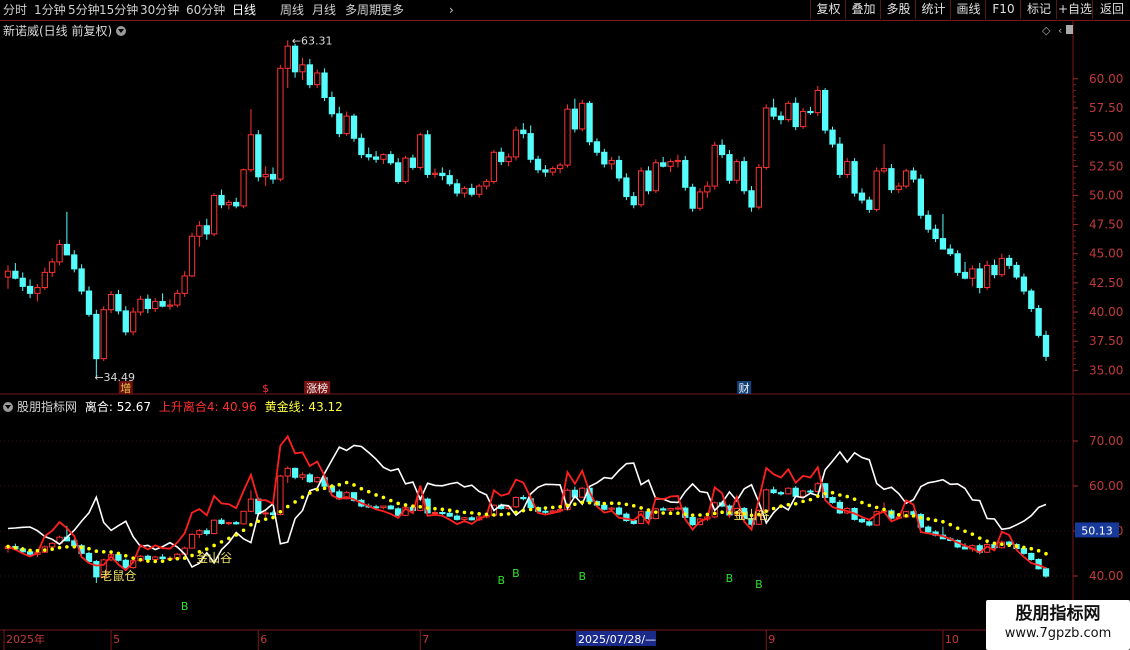  Describe the element at coordinates (1106, 441) in the screenshot. I see `ind-label-0: 70.00` at that location.